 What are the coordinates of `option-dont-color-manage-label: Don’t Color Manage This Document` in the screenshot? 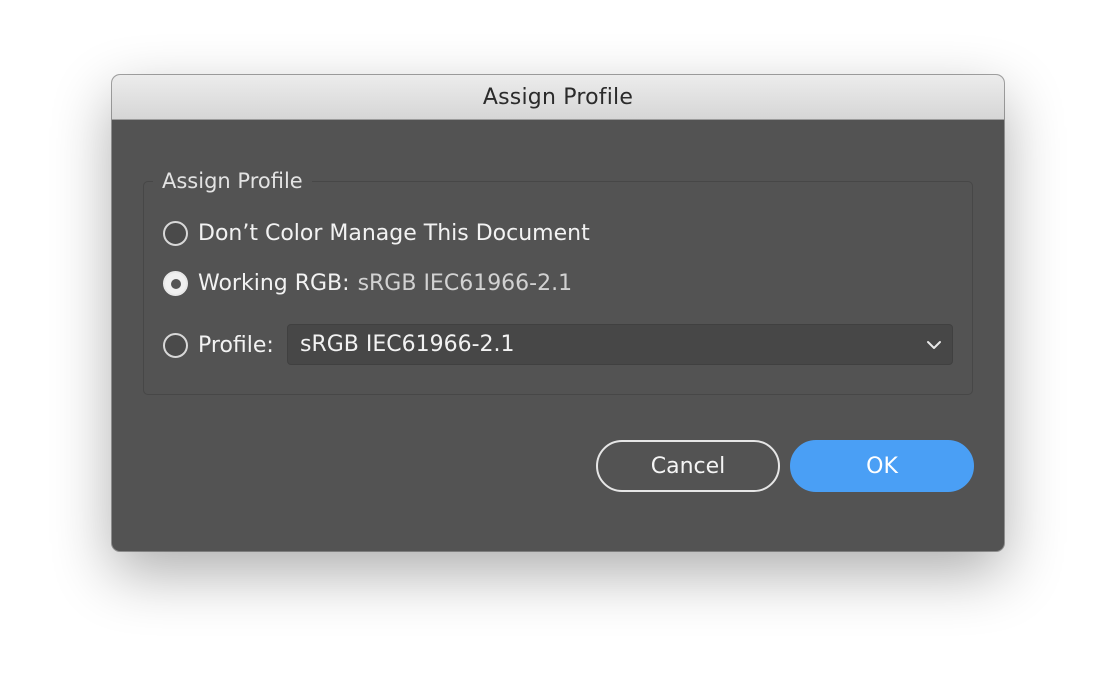 It's located at (394, 233).